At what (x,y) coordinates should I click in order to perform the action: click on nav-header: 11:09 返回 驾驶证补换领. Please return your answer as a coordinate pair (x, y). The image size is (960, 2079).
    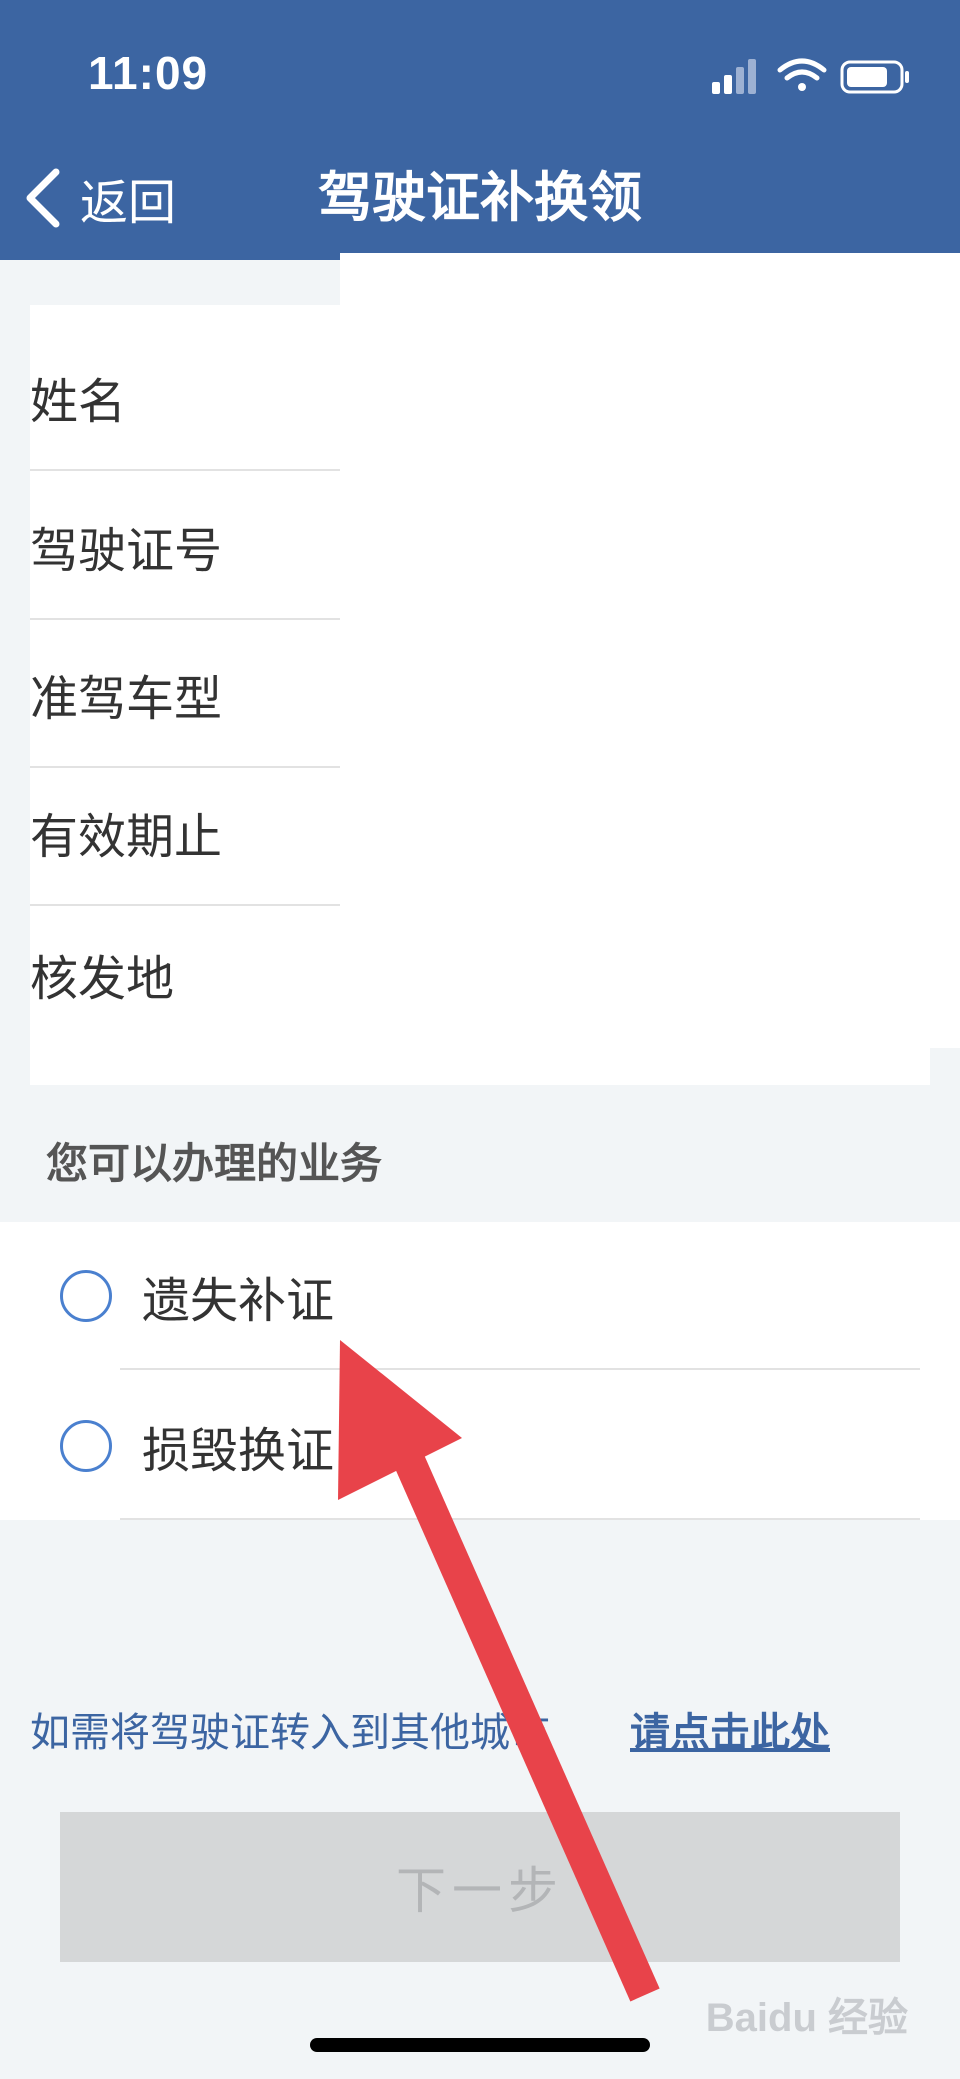
    Looking at the image, I should click on (480, 130).